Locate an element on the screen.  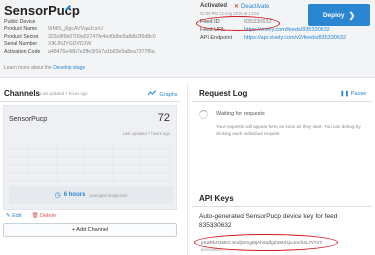
deploy-button: Deploy ❯ is located at coordinates (339, 15).